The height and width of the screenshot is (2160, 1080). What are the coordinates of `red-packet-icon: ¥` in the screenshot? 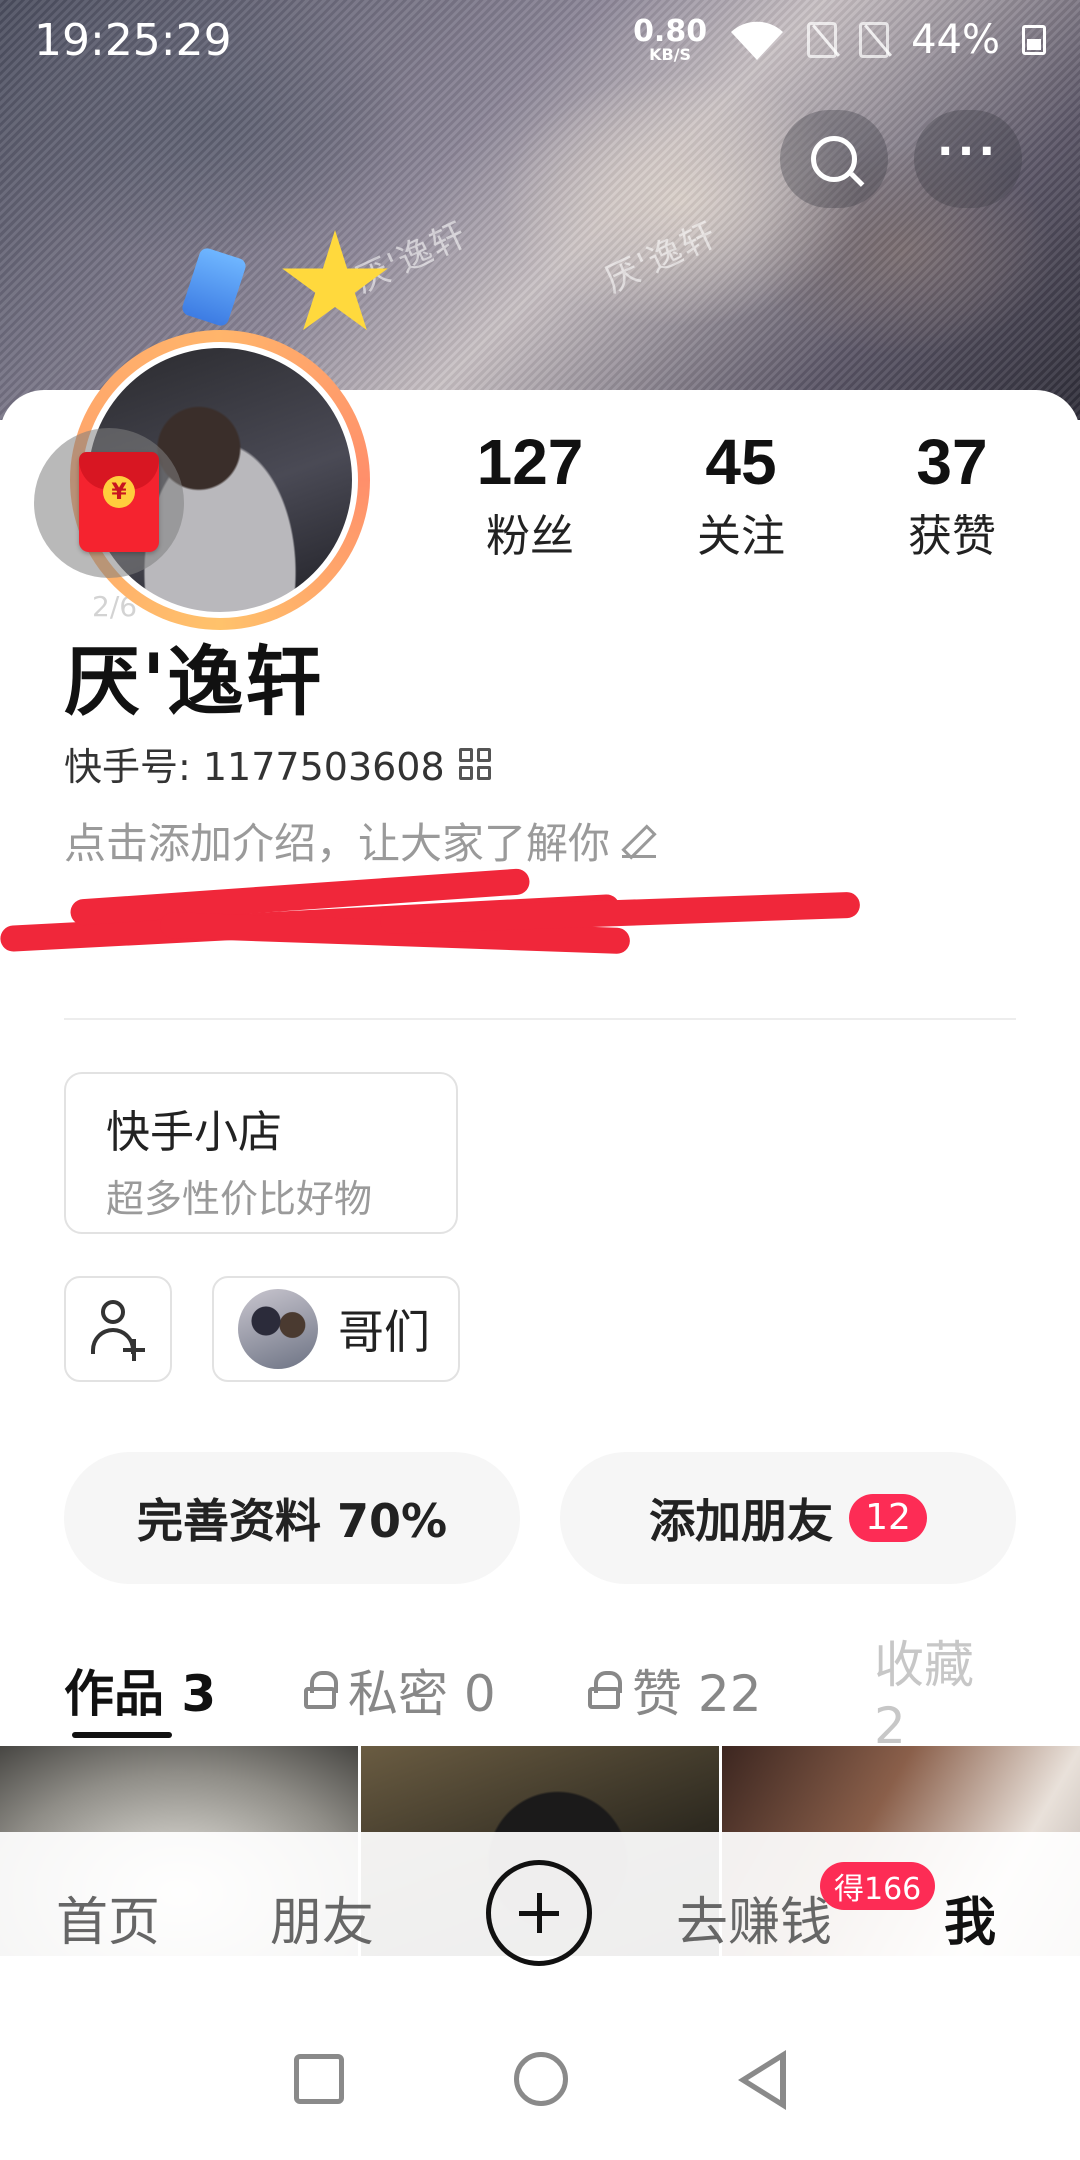 It's located at (119, 502).